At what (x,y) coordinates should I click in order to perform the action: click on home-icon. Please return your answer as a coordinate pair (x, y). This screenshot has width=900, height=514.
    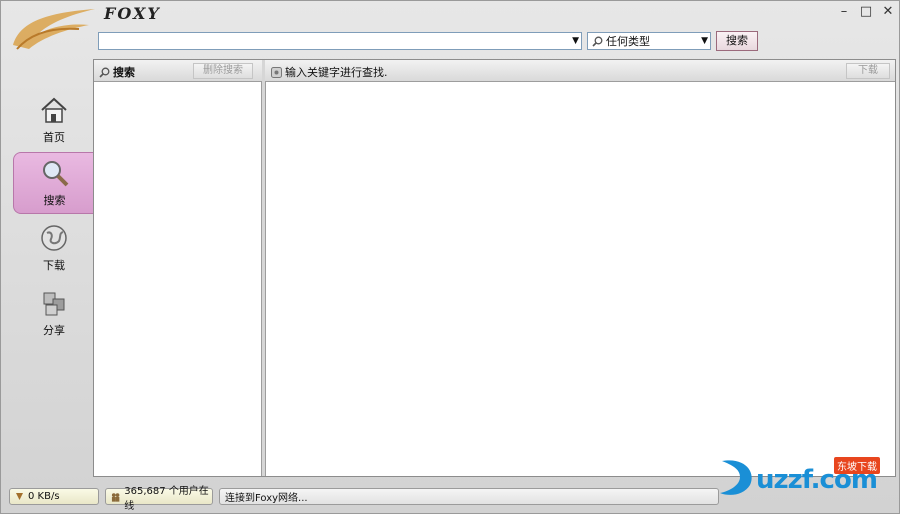
    Looking at the image, I should click on (54, 110).